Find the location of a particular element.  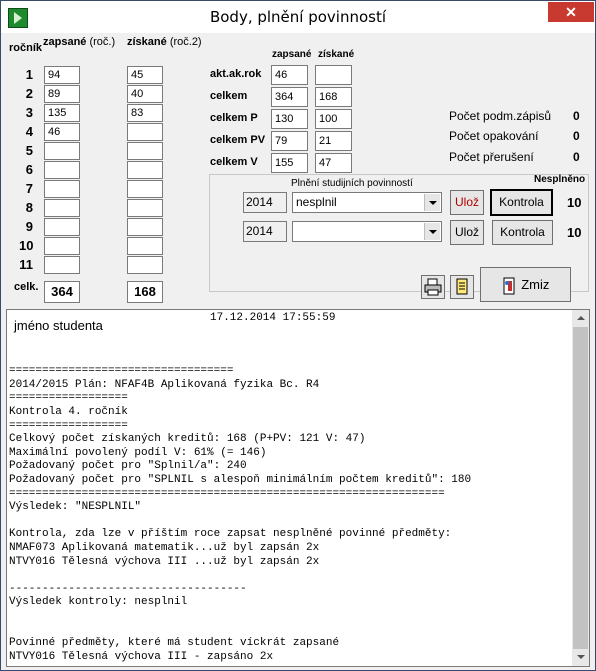

summary-label: celkem V is located at coordinates (234, 162).